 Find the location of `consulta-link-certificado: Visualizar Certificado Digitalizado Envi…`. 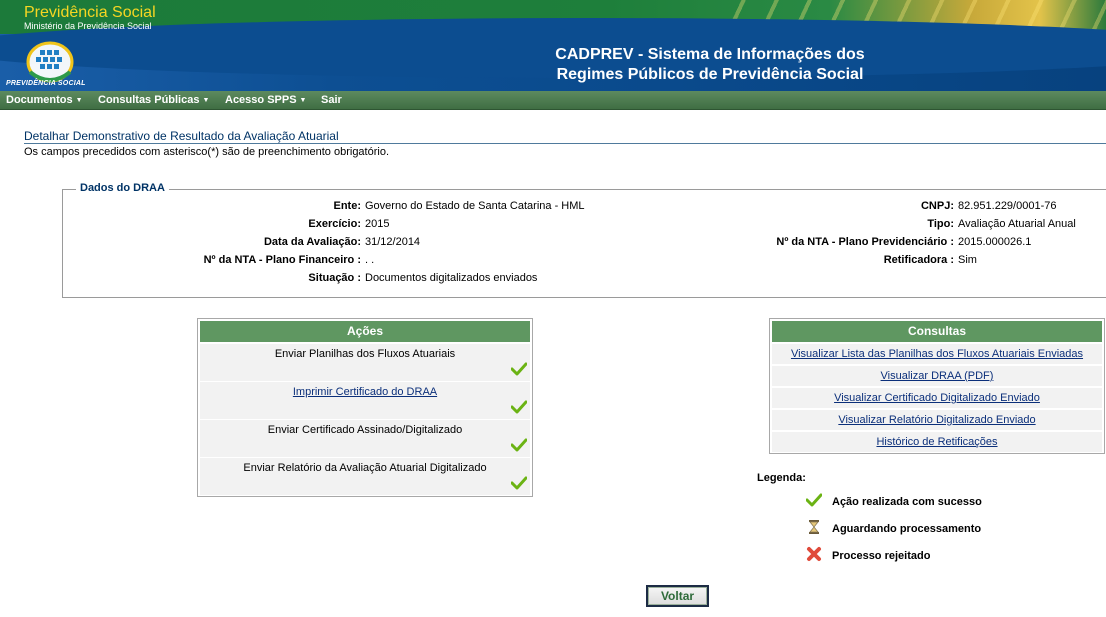

consulta-link-certificado: Visualizar Certificado Digitalizado Envi… is located at coordinates (937, 398).